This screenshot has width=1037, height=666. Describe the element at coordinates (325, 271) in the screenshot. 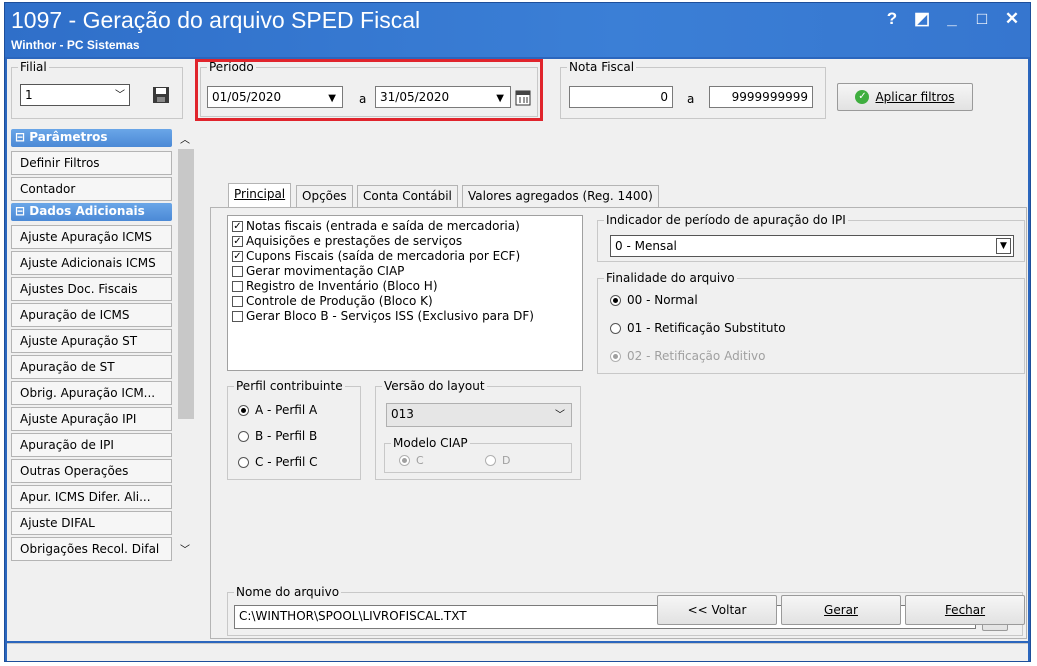

I see `checklist-label: Gerar movimentação CIAP` at that location.